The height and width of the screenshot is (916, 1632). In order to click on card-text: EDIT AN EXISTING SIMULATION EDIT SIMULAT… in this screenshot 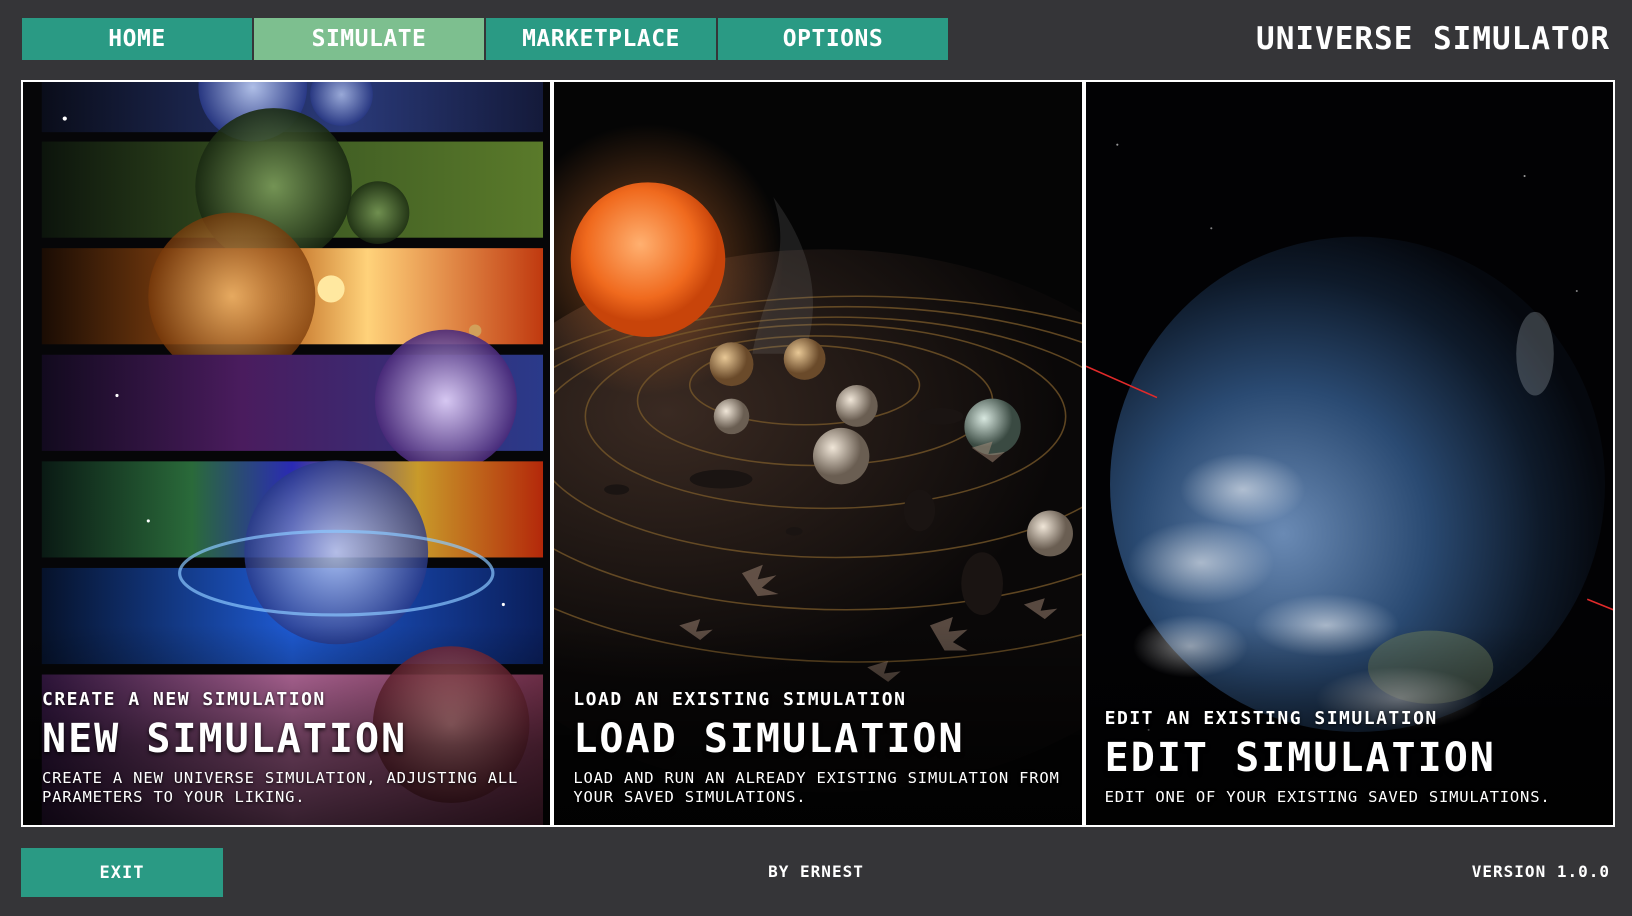, I will do `click(1352, 757)`.